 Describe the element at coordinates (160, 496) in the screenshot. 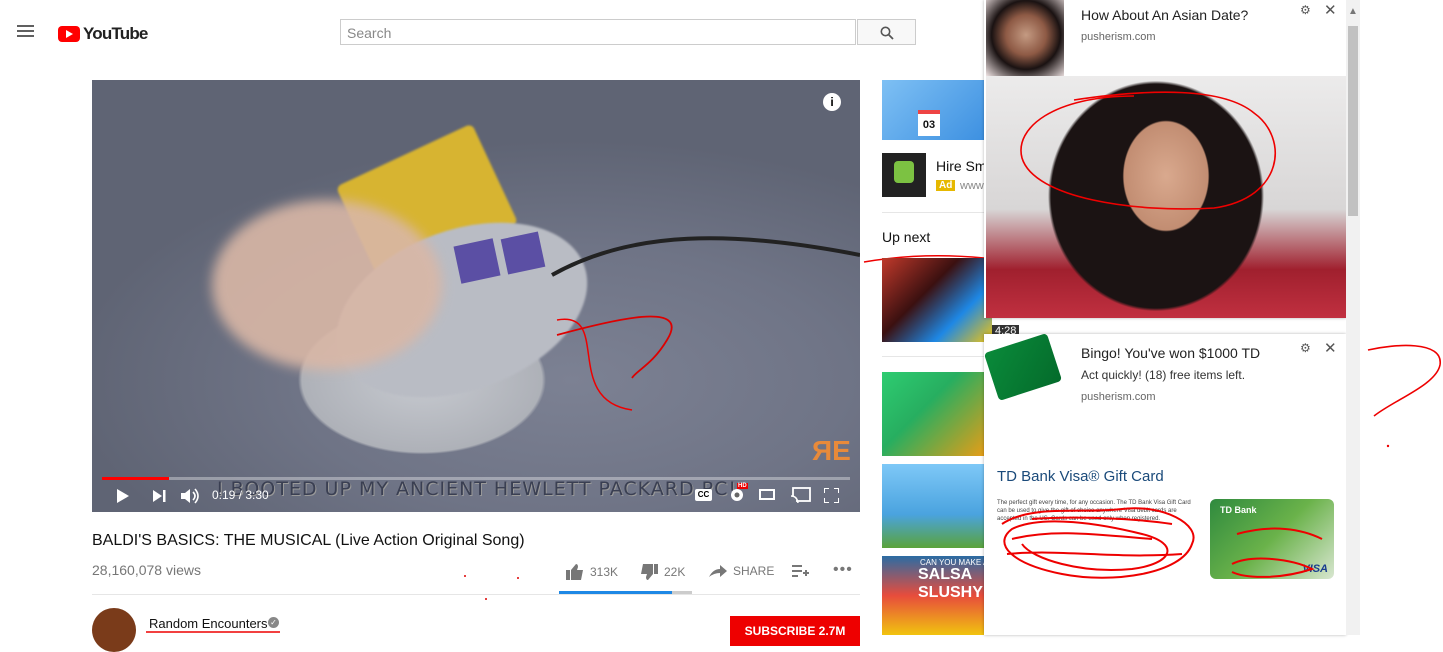

I see `next-icon` at that location.